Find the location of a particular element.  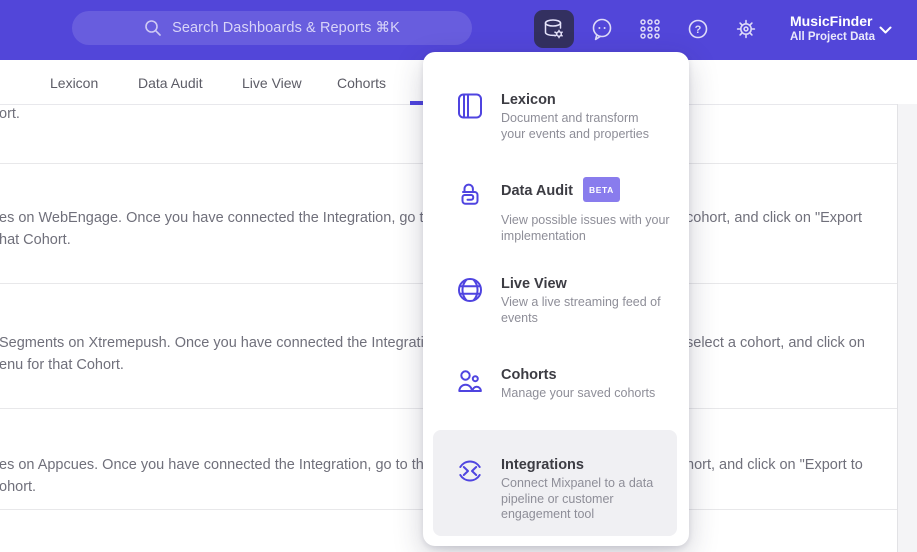

apps-grid-icon is located at coordinates (650, 29).